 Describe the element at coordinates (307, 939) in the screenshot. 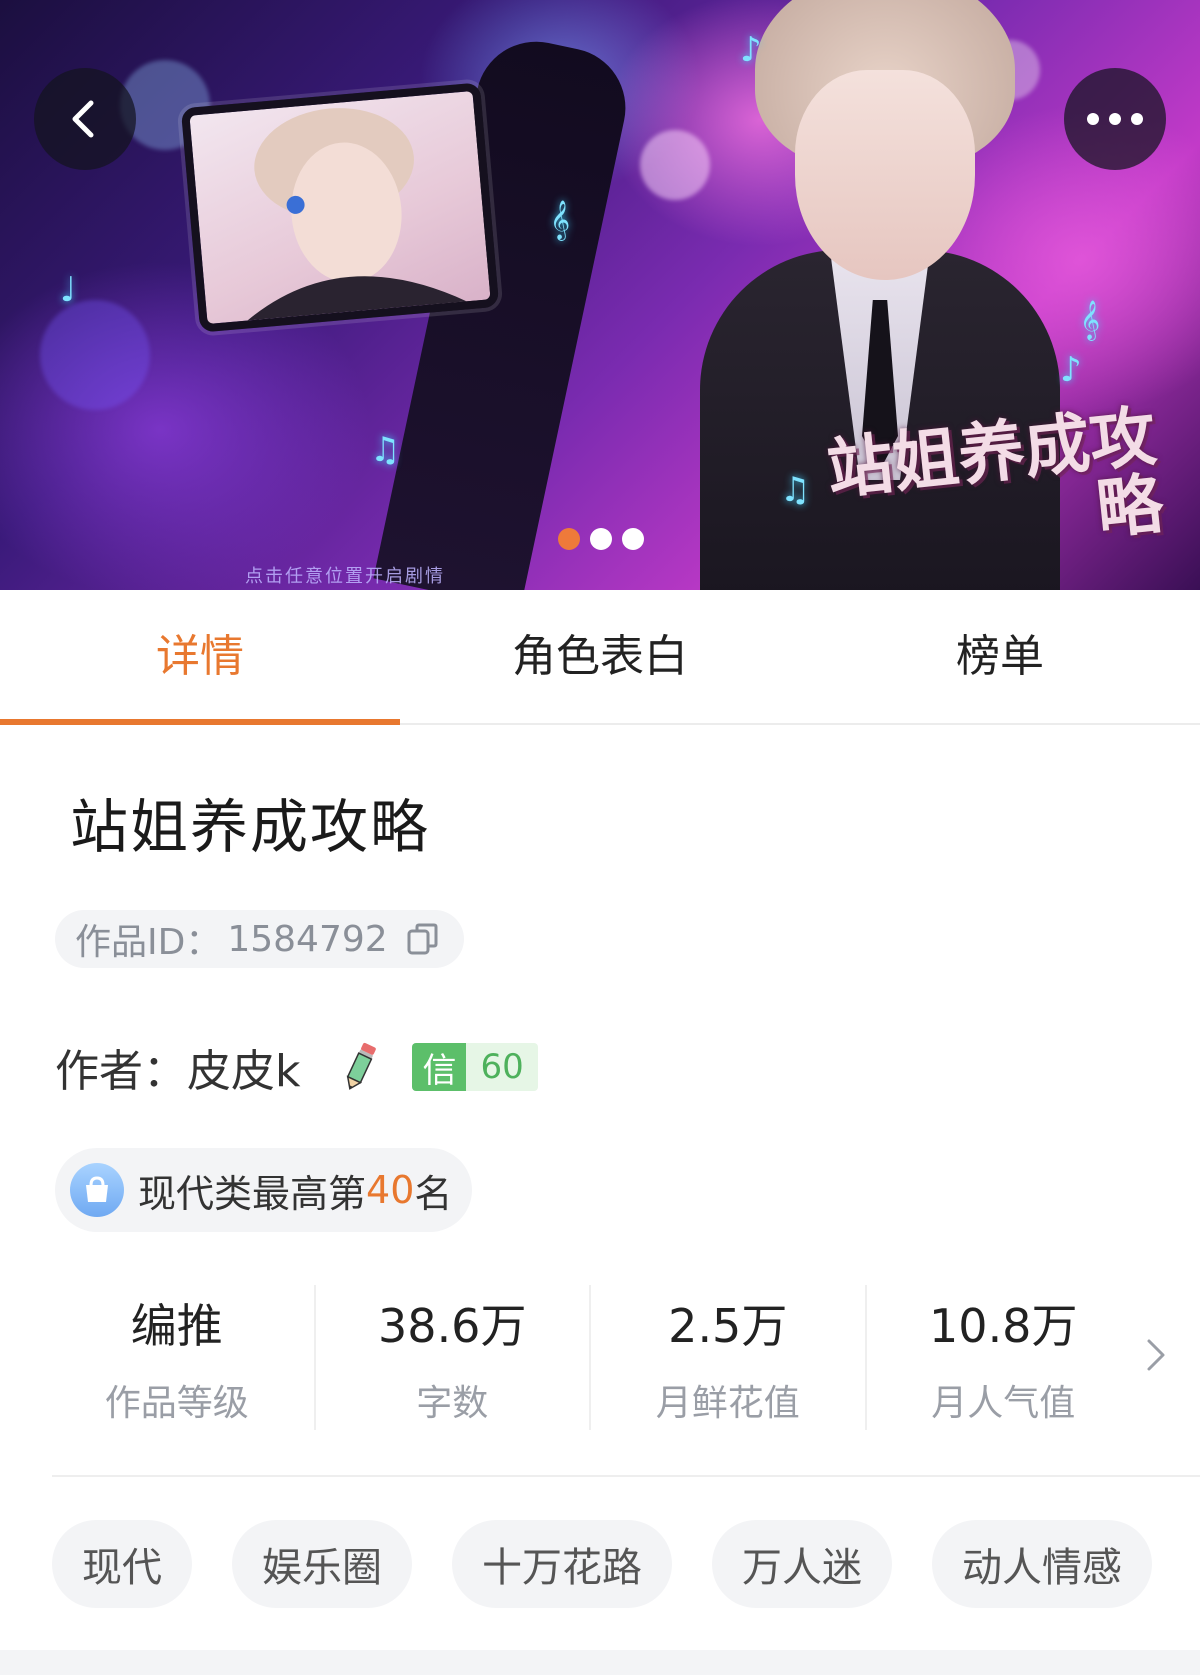

I see `work-id-value: 1584792` at that location.